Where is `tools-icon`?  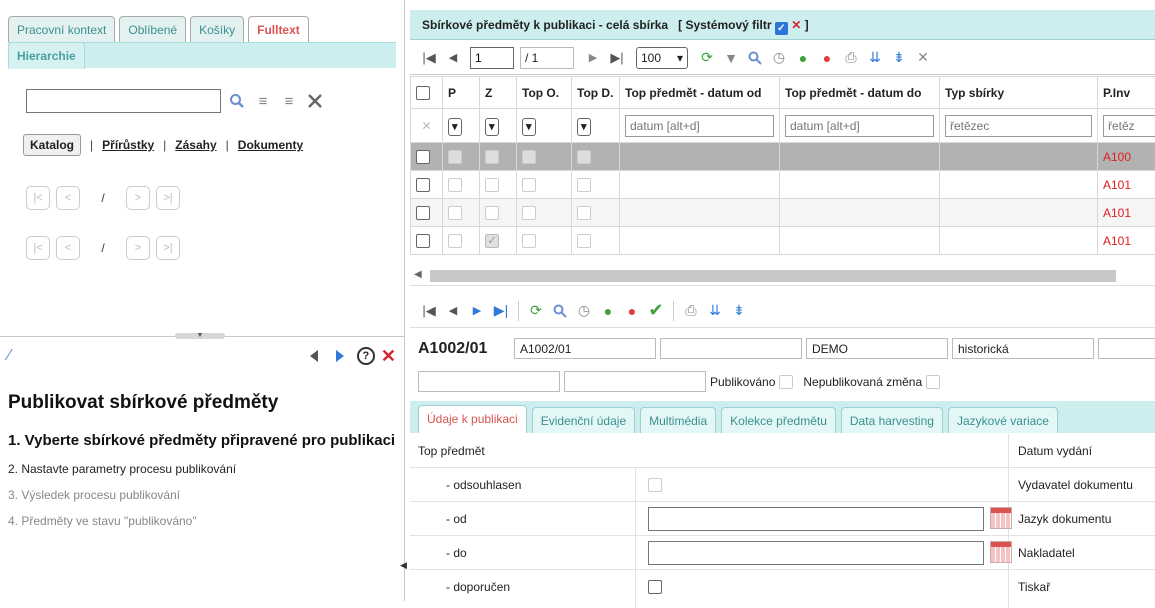
tools-icon is located at coordinates (315, 101).